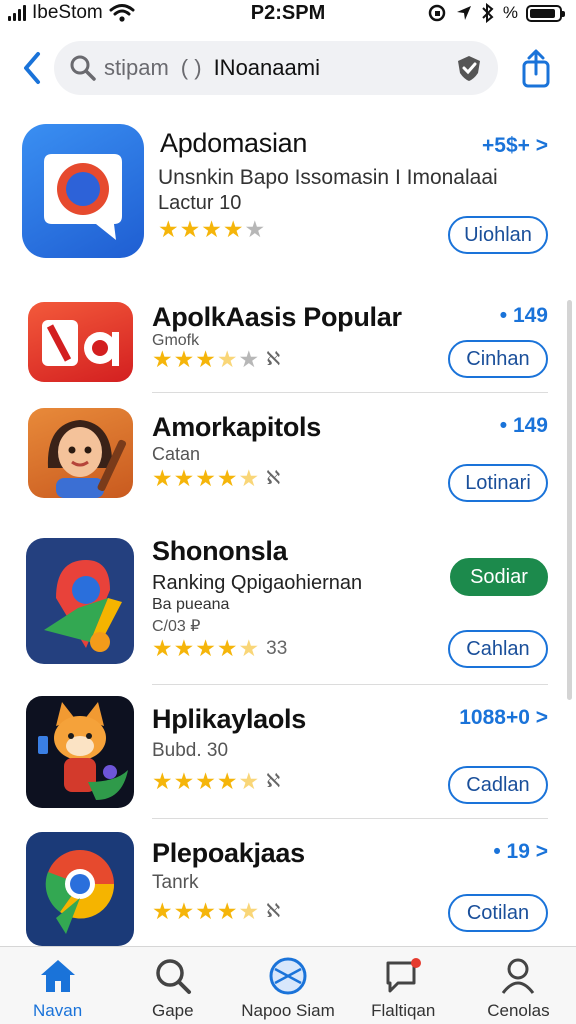 This screenshot has height=1024, width=576. What do you see at coordinates (463, 13) in the screenshot?
I see `location-icon` at bounding box center [463, 13].